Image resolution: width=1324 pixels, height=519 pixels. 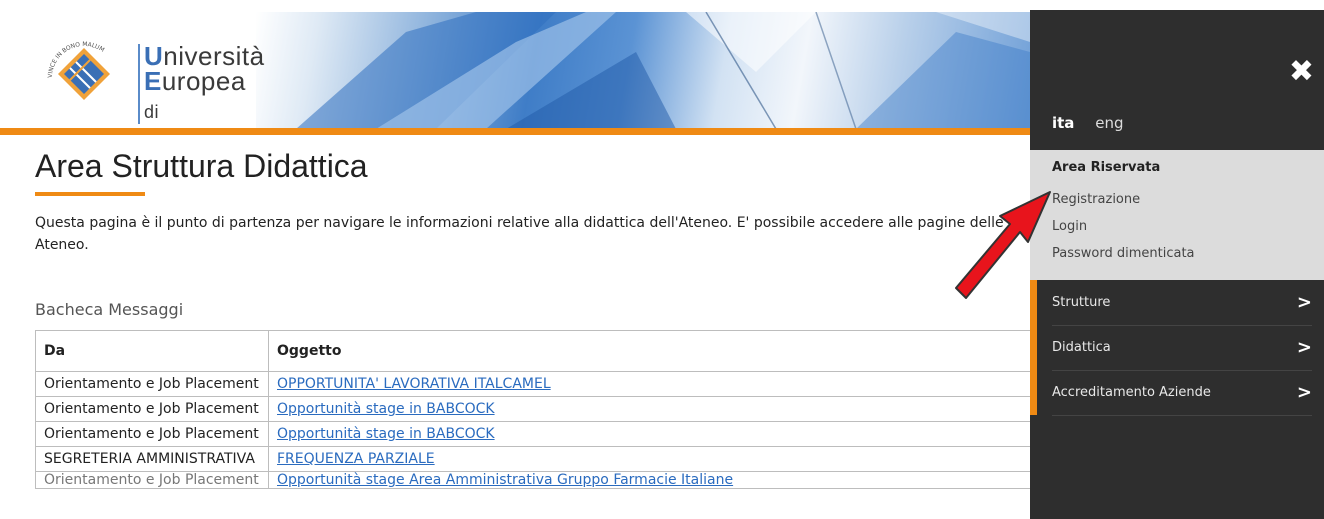 What do you see at coordinates (515, 131) in the screenshot?
I see `header-accent-bar` at bounding box center [515, 131].